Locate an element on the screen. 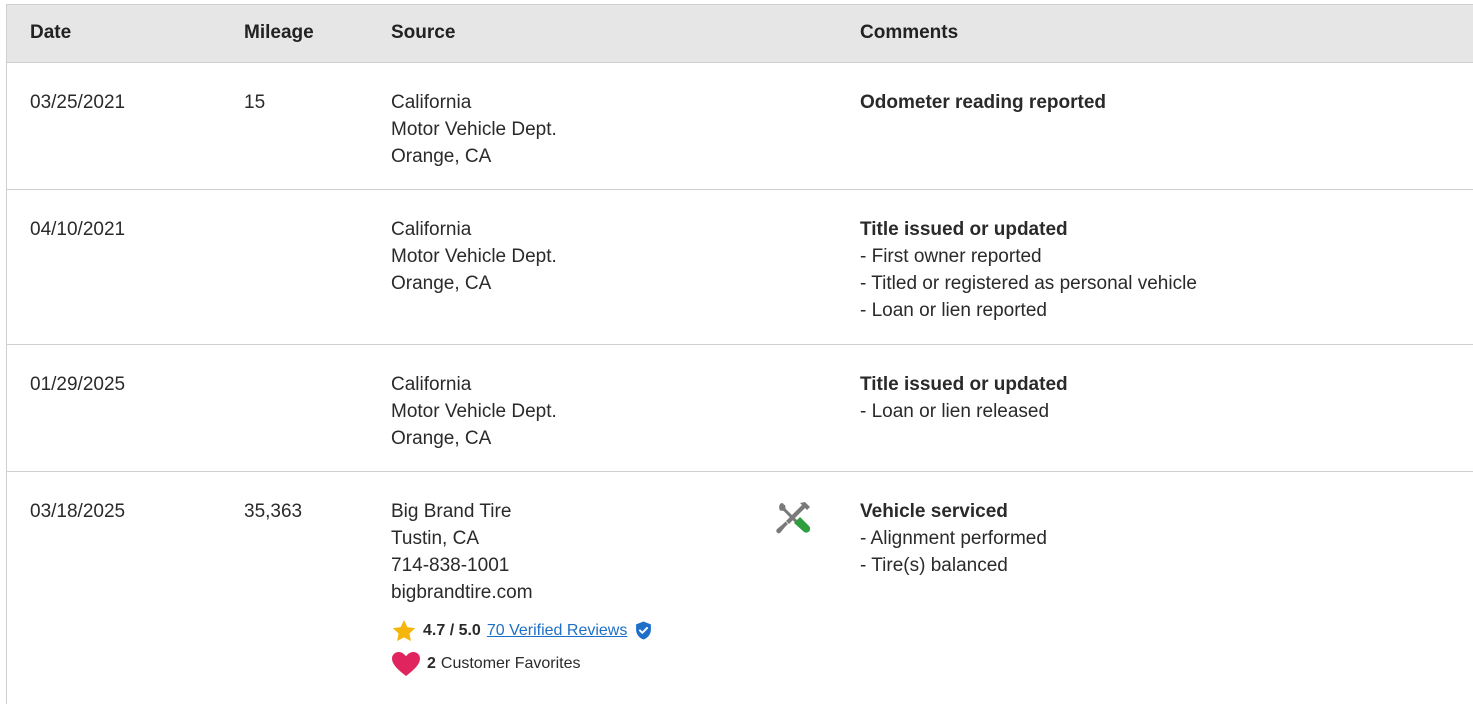 The width and height of the screenshot is (1473, 704). row-mileage: 15 is located at coordinates (255, 102).